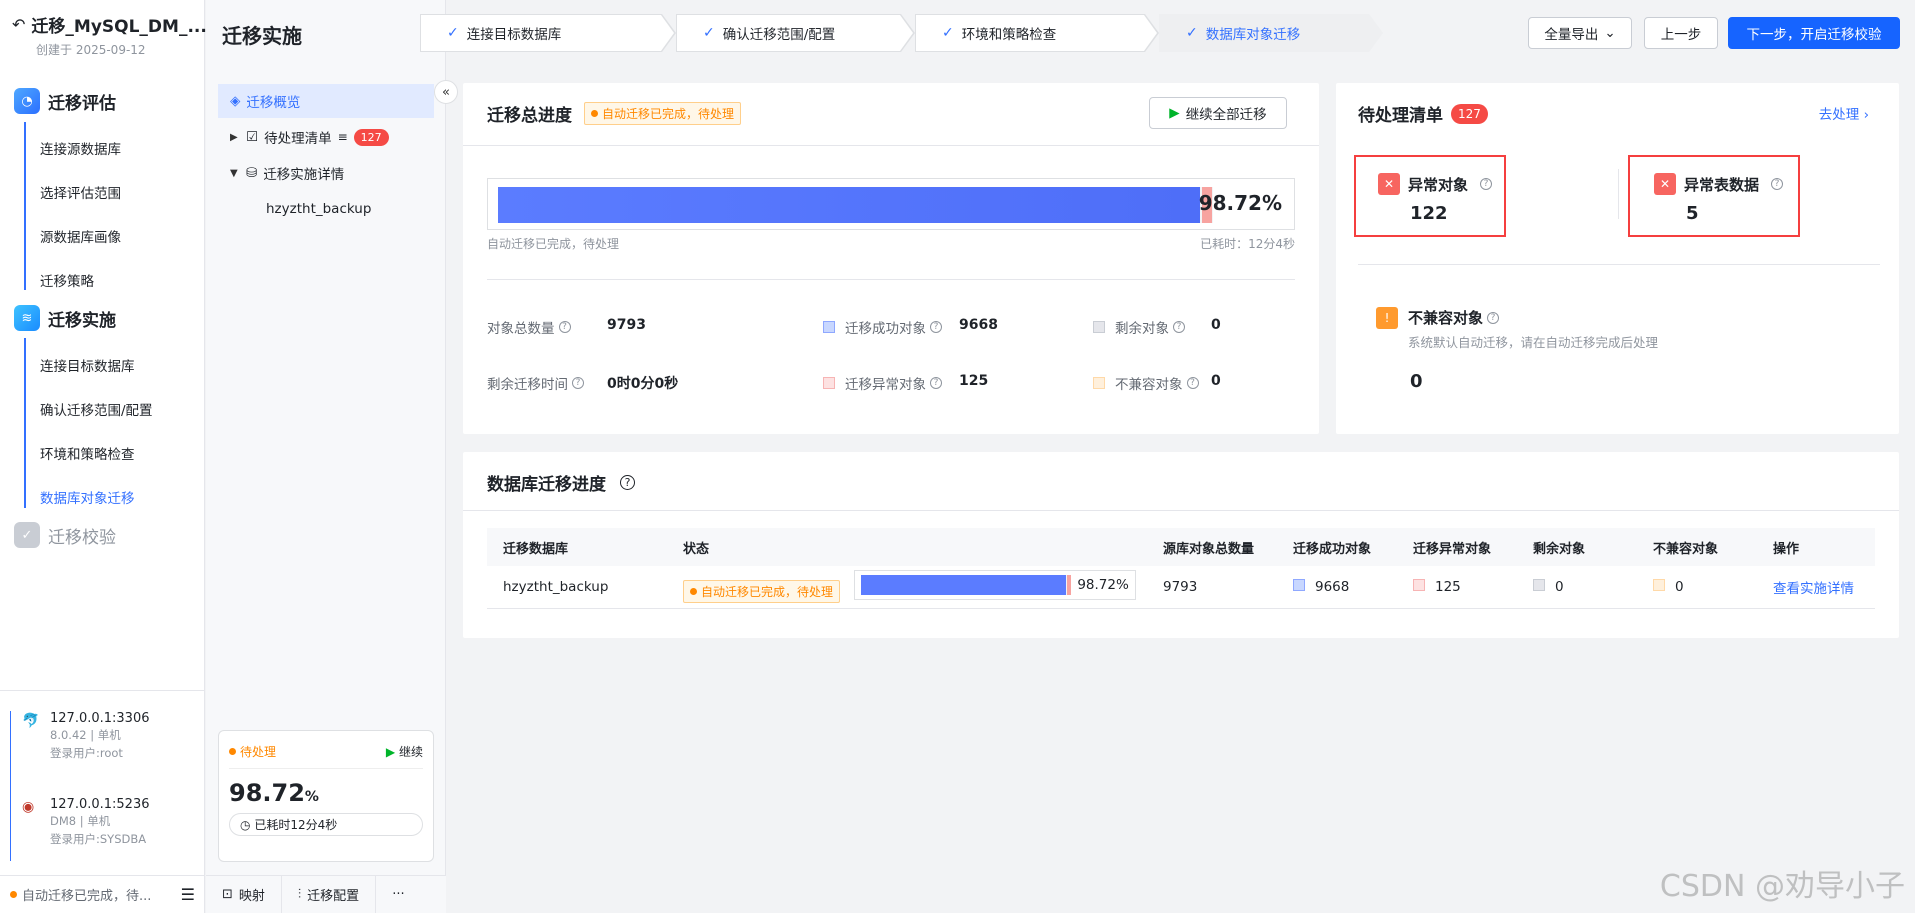 This screenshot has width=1915, height=913. I want to click on stat-error-label: 迁移异常对象?, so click(882, 383).